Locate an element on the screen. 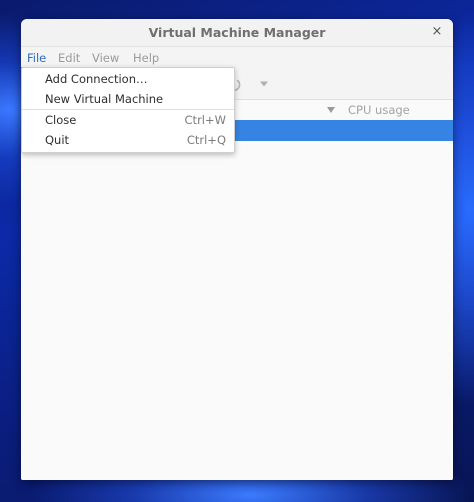 This screenshot has height=502, width=474. menu-file: File is located at coordinates (36, 58).